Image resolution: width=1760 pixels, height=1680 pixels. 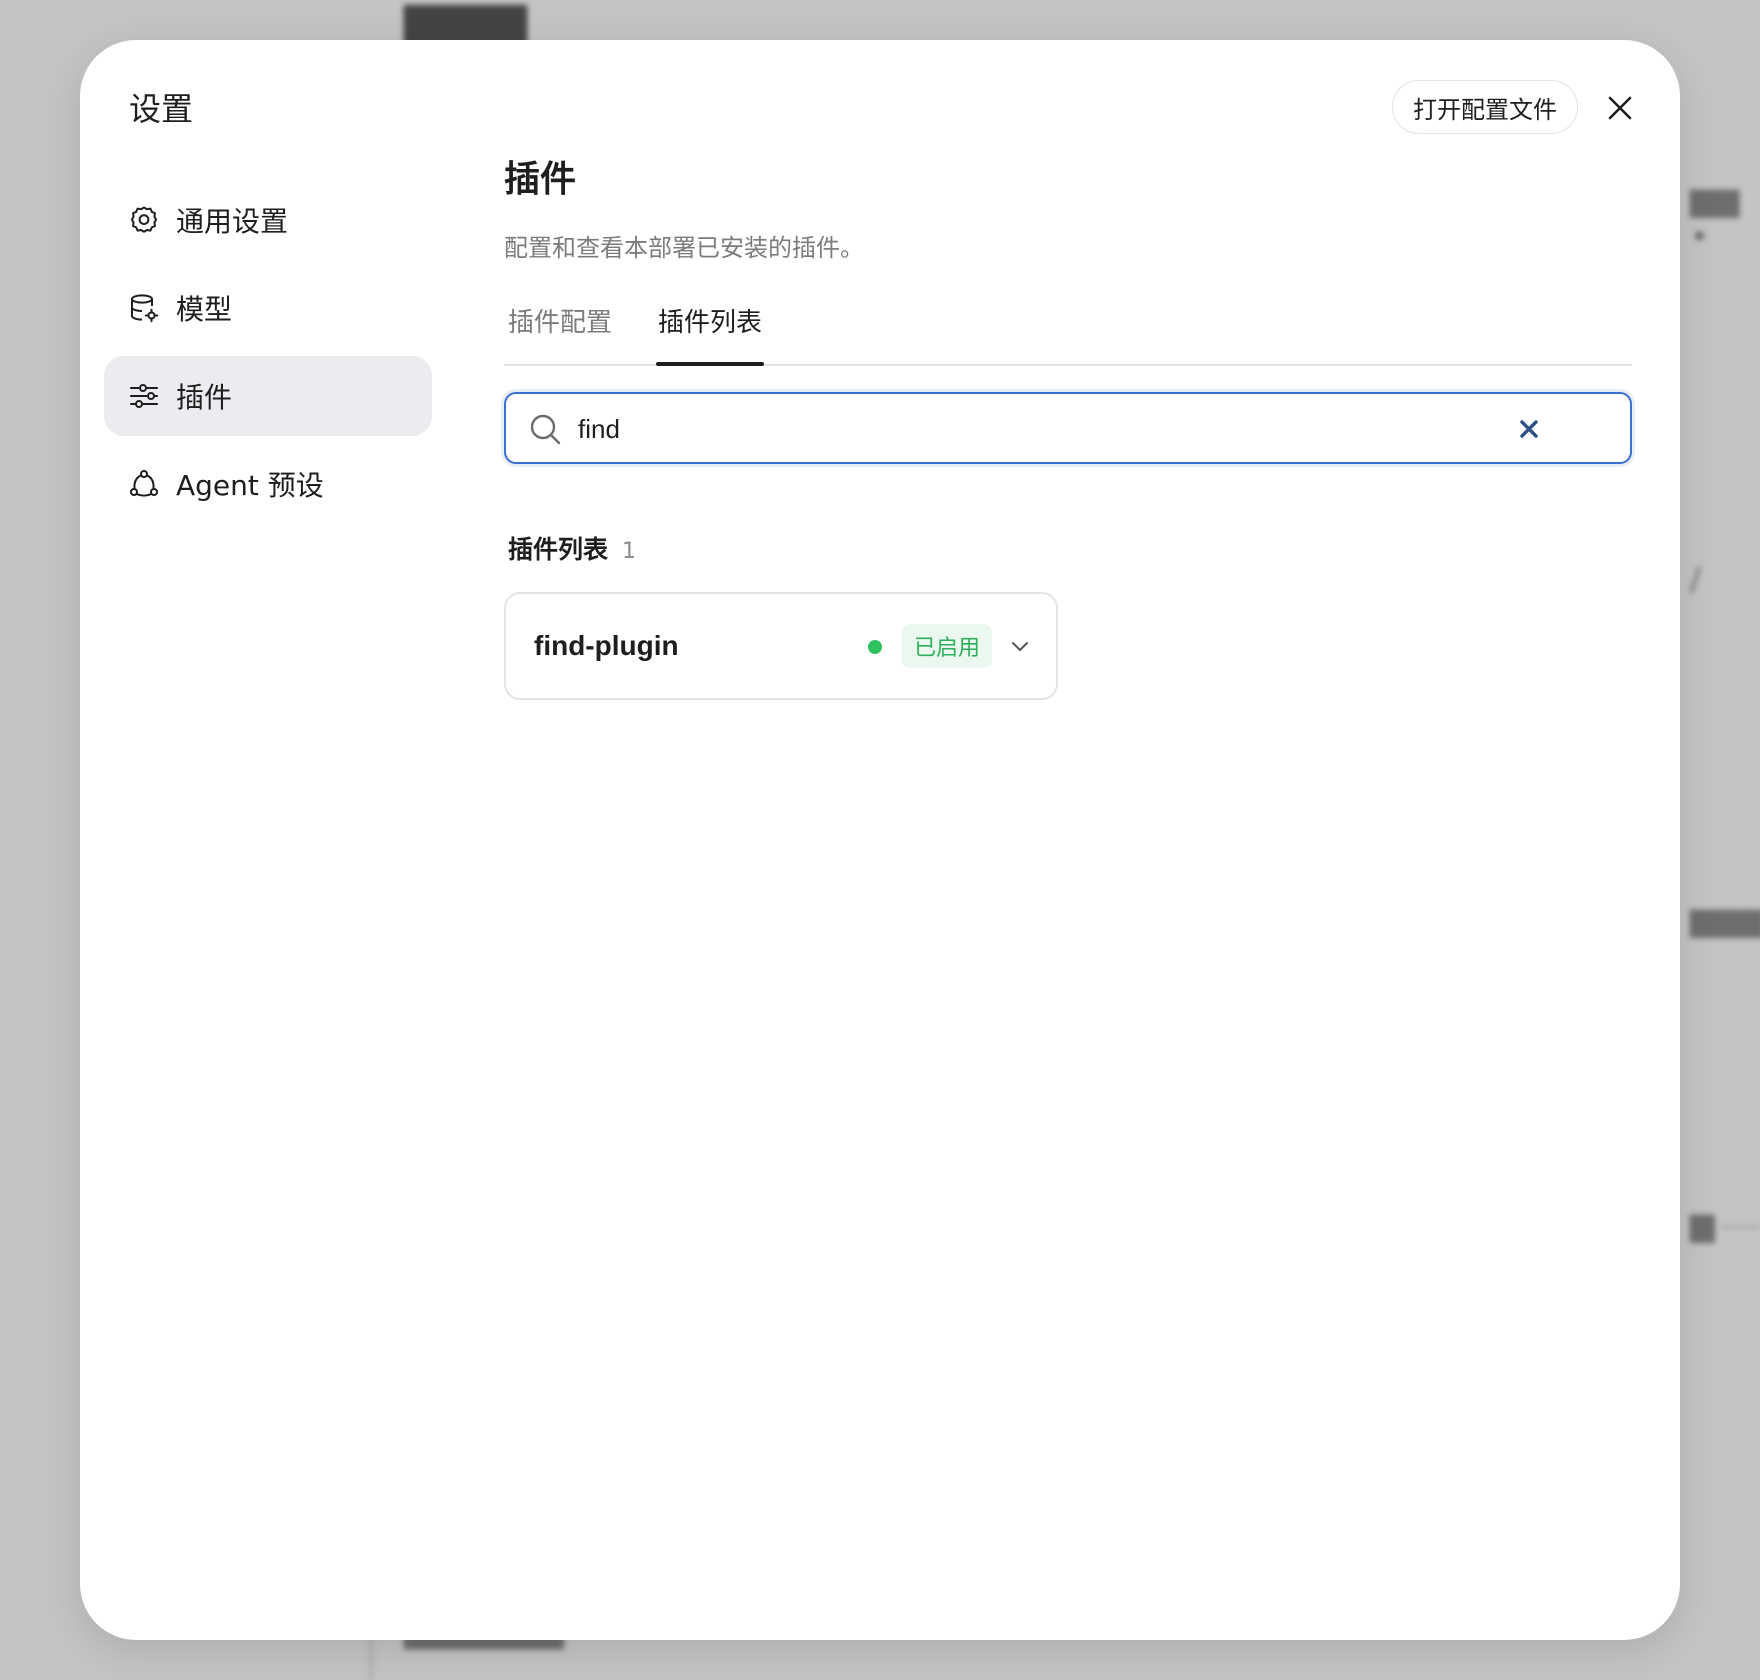 What do you see at coordinates (204, 309) in the screenshot?
I see `sidebar-item-label: 模型` at bounding box center [204, 309].